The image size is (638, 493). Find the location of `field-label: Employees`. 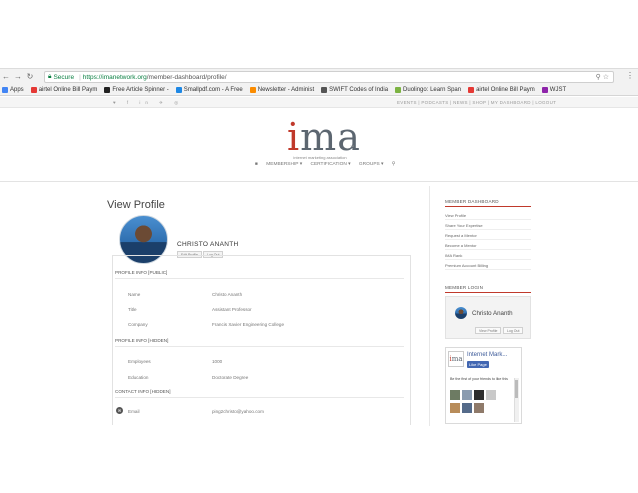

field-label: Employees is located at coordinates (139, 361).